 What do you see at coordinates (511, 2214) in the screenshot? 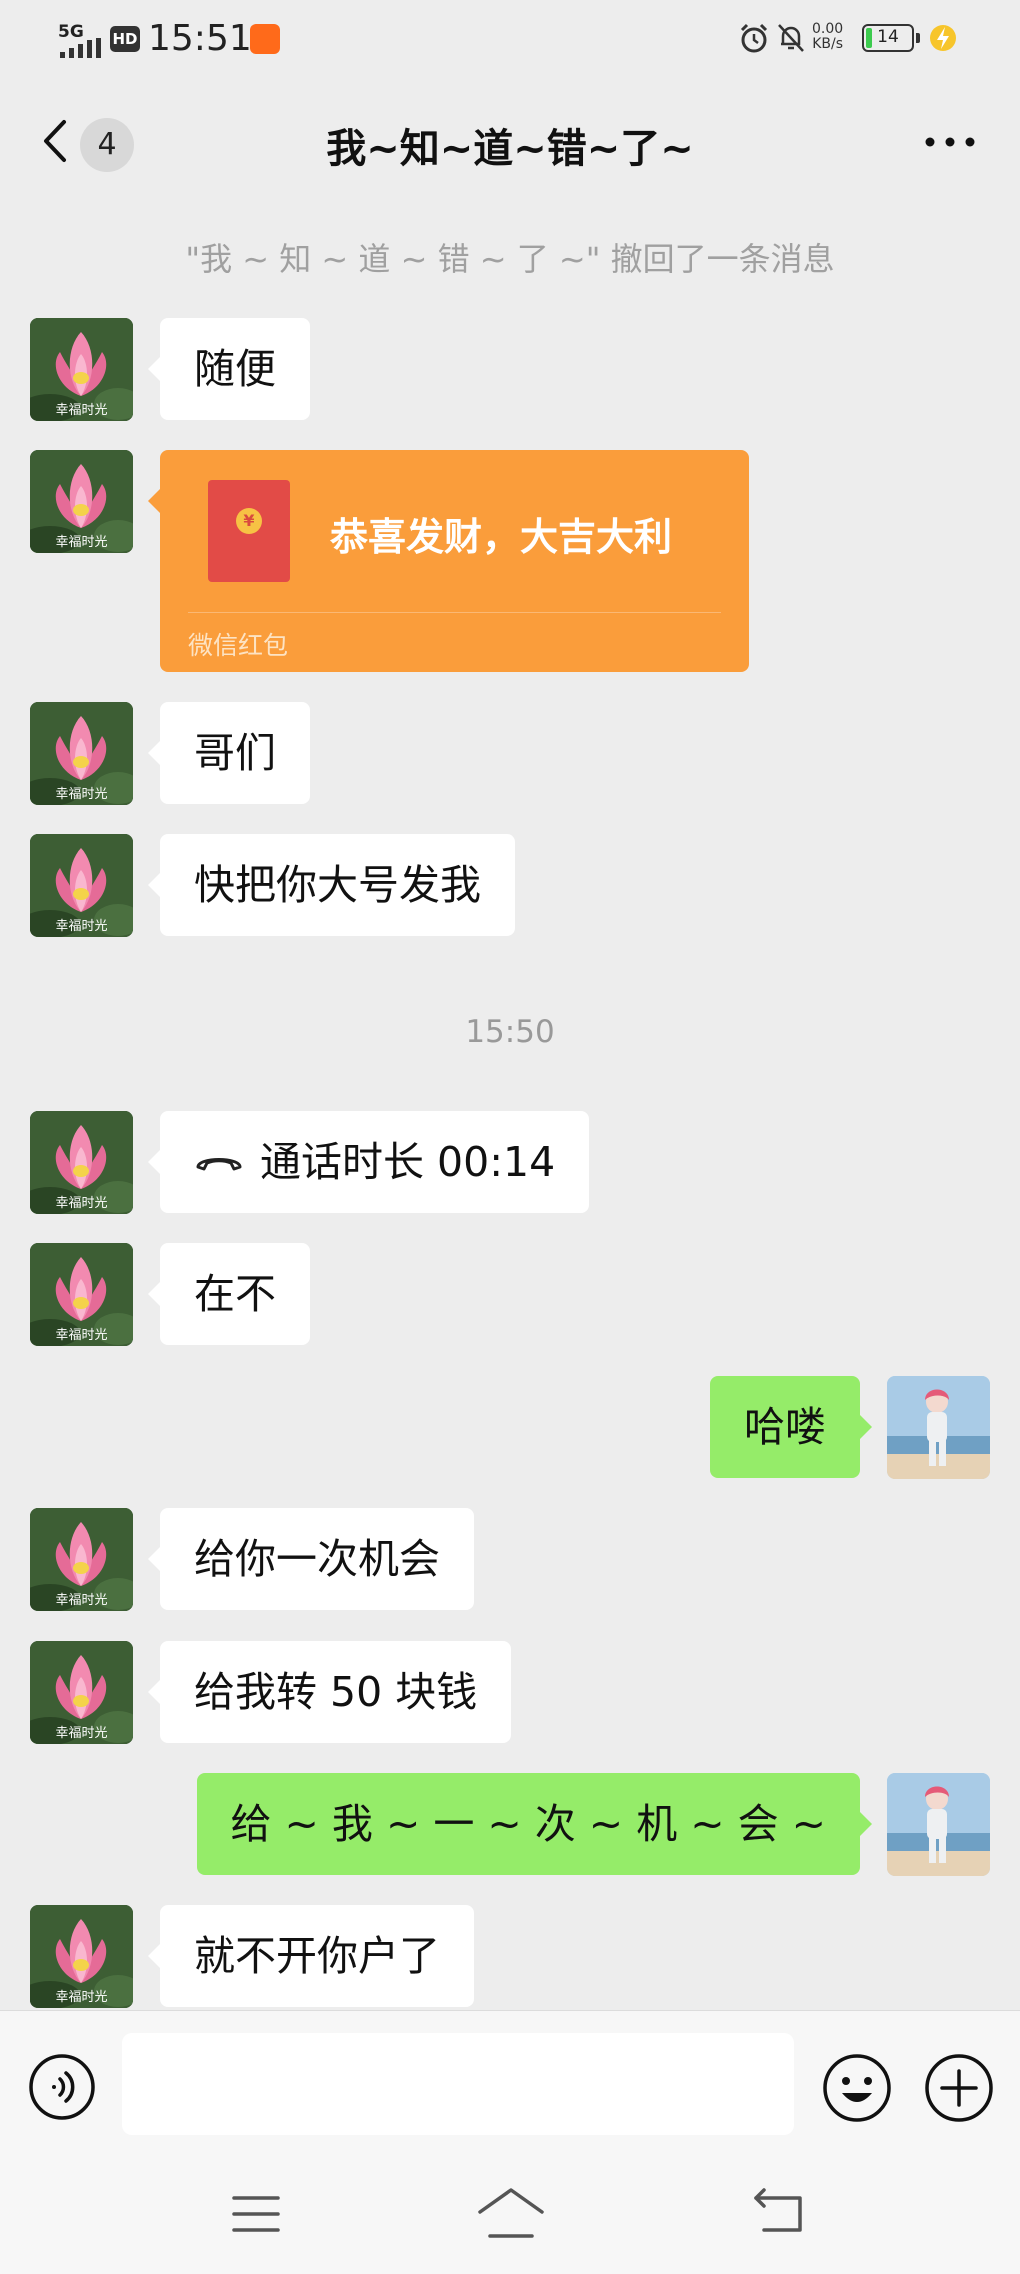
I see `home-icon` at bounding box center [511, 2214].